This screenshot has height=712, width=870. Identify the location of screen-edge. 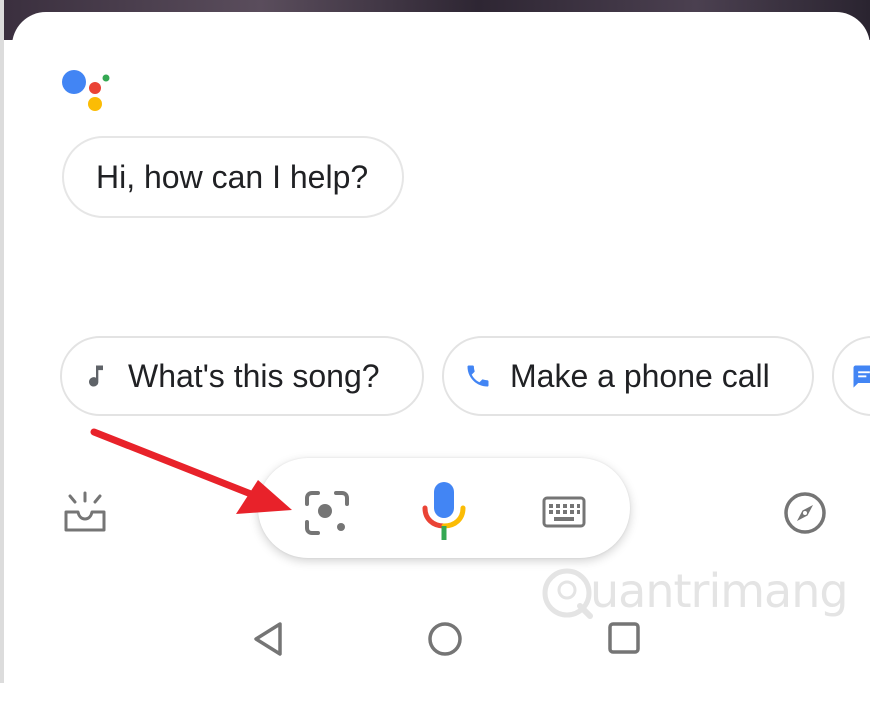
(2, 341).